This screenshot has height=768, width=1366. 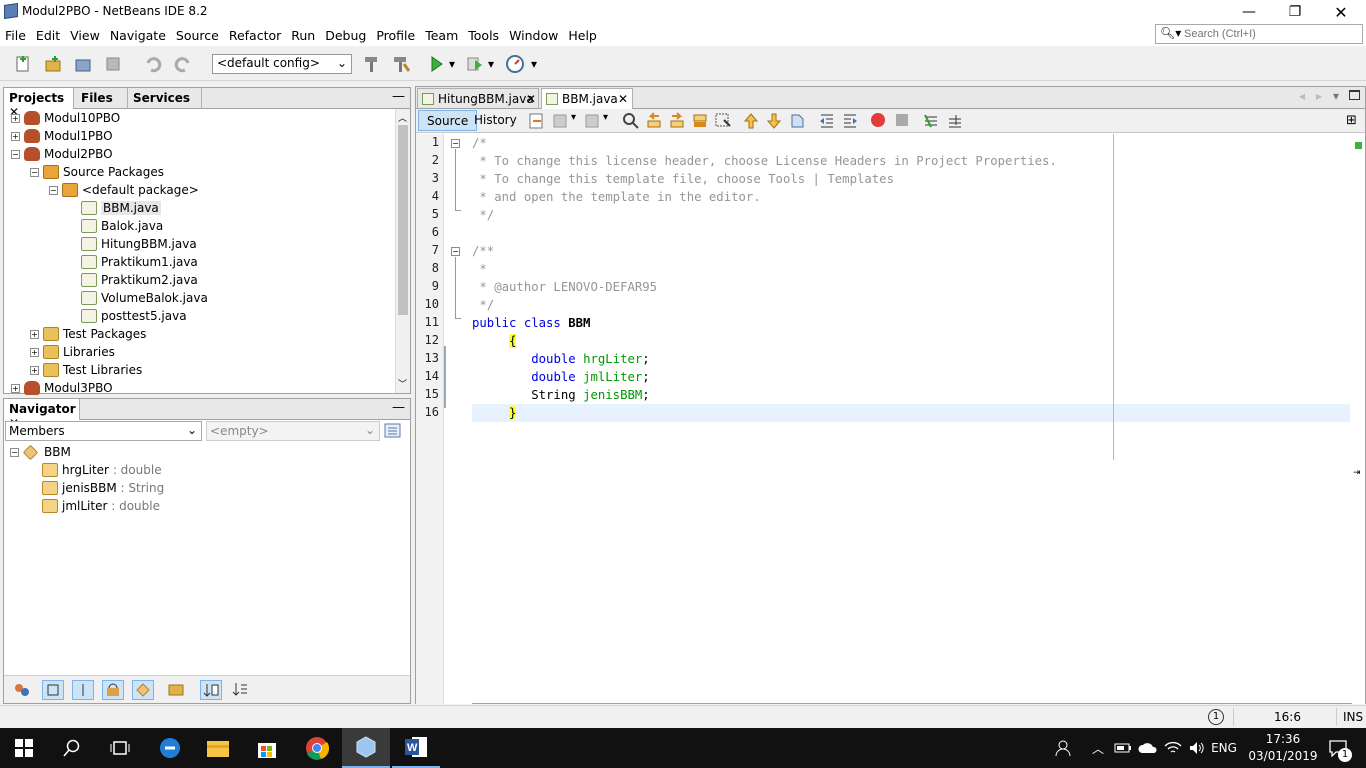 What do you see at coordinates (1197, 748) in the screenshot?
I see `volume-icon` at bounding box center [1197, 748].